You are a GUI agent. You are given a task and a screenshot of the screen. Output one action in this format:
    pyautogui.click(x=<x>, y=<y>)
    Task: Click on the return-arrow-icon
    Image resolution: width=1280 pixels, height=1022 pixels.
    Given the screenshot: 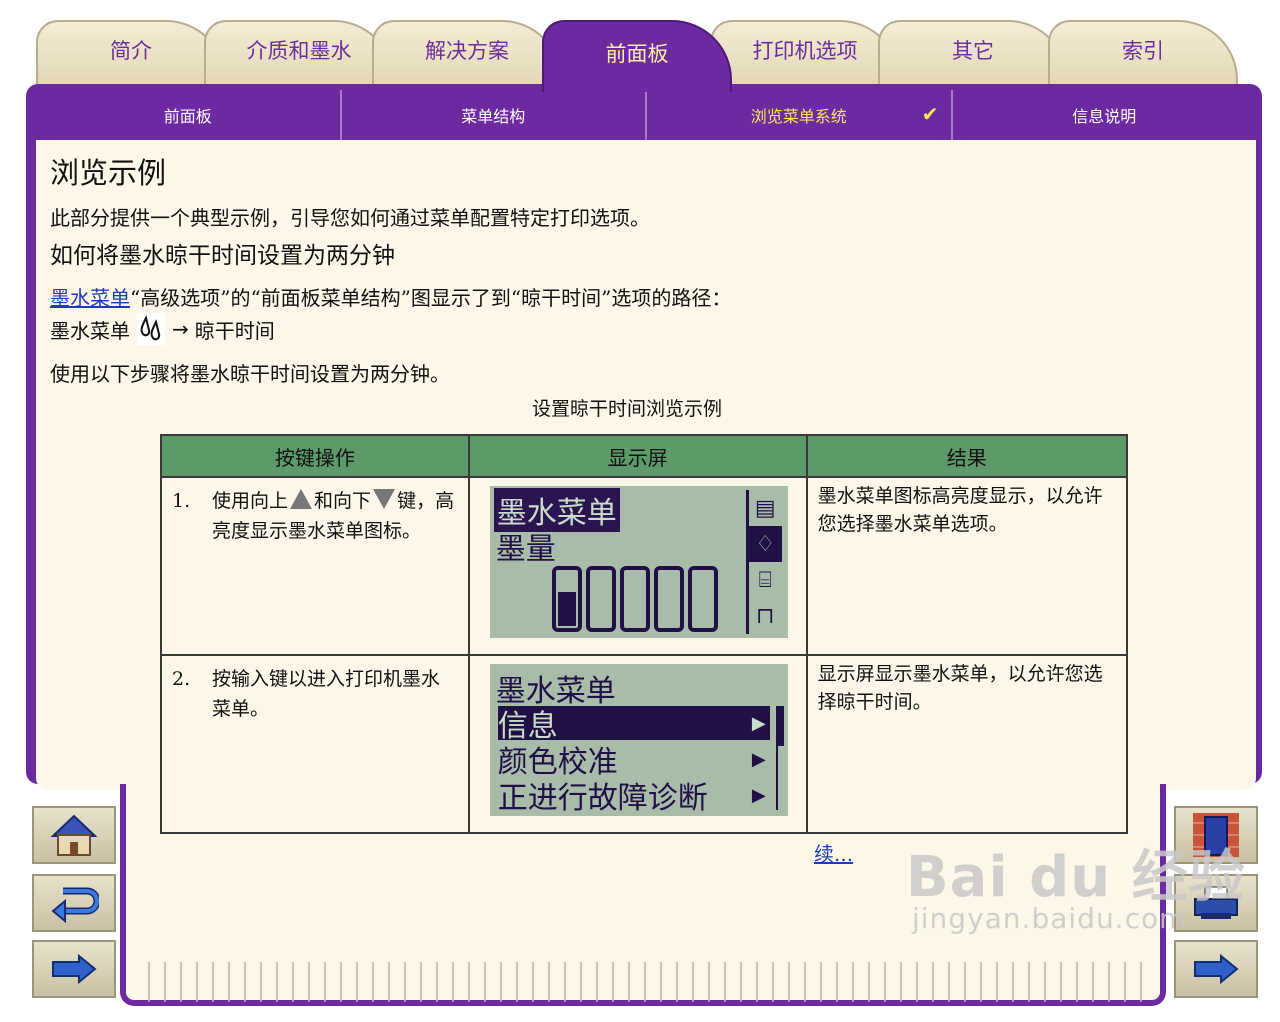 What is the action you would take?
    pyautogui.click(x=75, y=905)
    